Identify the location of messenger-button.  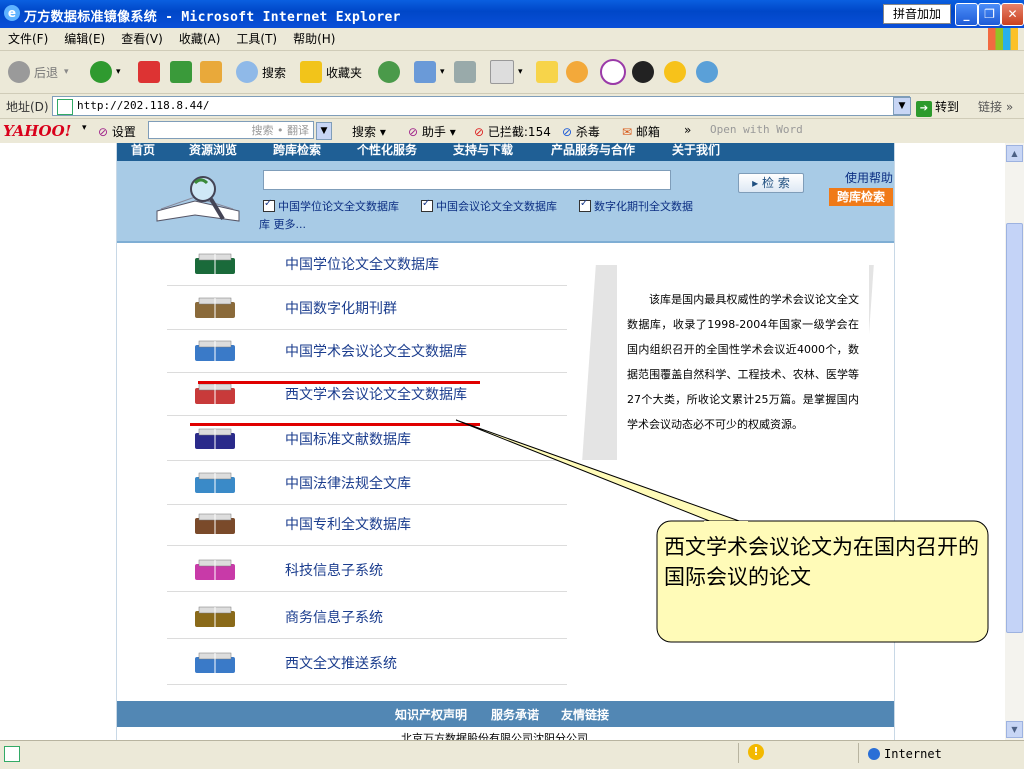
(579, 72).